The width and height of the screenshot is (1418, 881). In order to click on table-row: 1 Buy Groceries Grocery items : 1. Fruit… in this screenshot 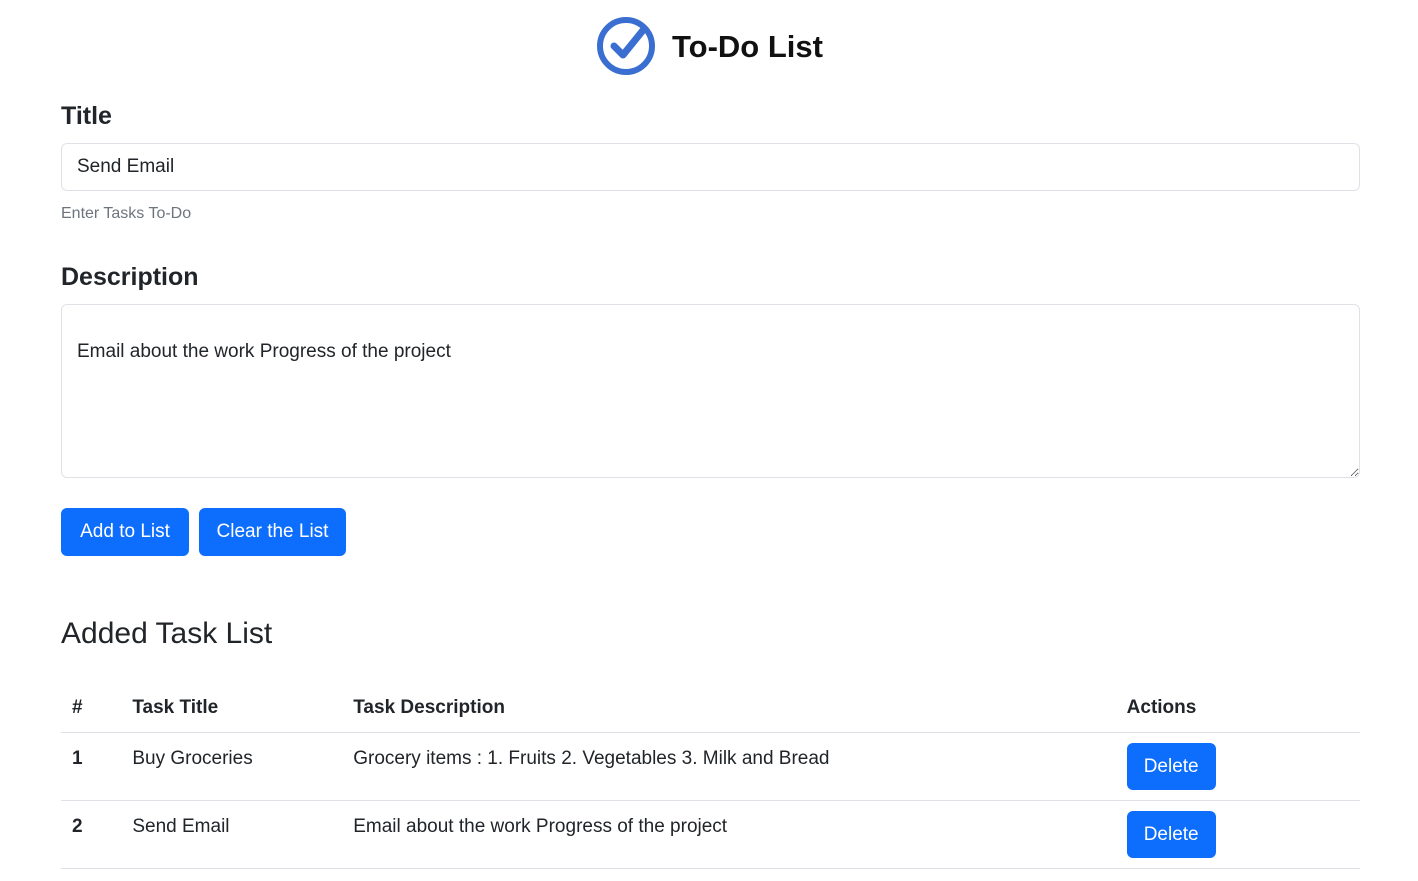, I will do `click(710, 766)`.